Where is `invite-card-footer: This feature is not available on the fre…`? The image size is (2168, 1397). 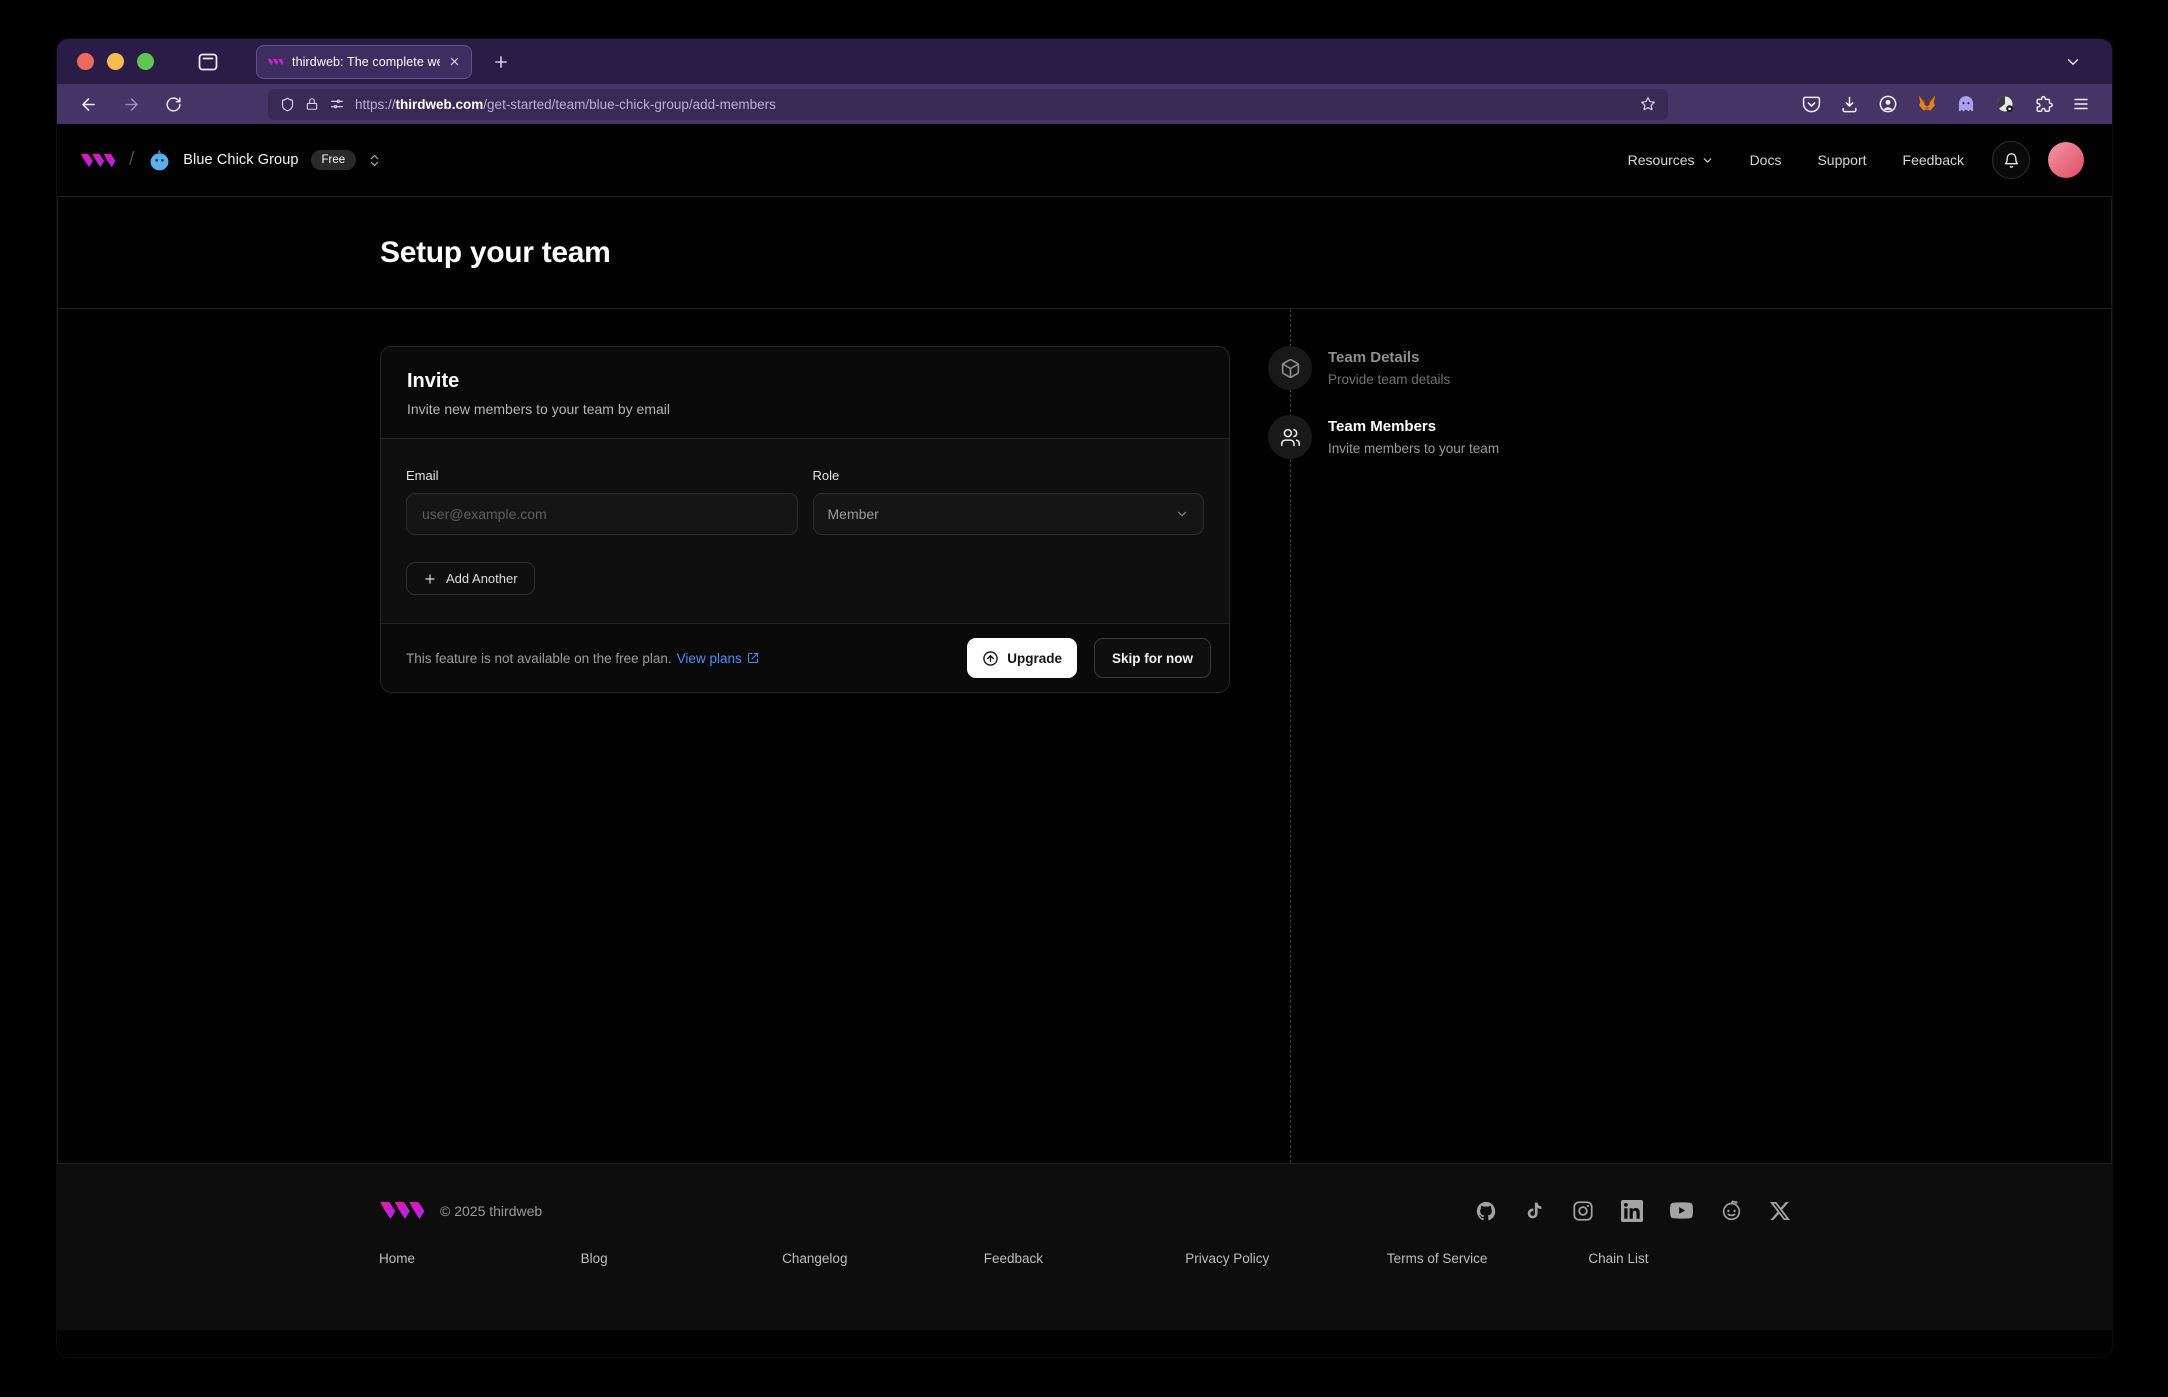
invite-card-footer: This feature is not available on the fre… is located at coordinates (805, 657).